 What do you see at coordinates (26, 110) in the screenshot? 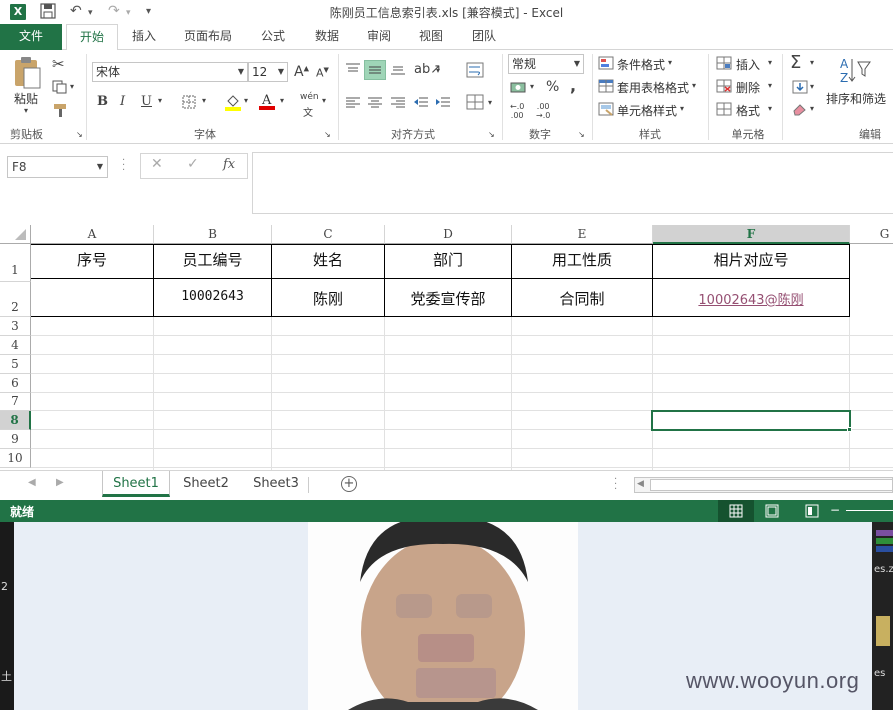
I see `paste-dropdown-icon: ▾` at bounding box center [26, 110].